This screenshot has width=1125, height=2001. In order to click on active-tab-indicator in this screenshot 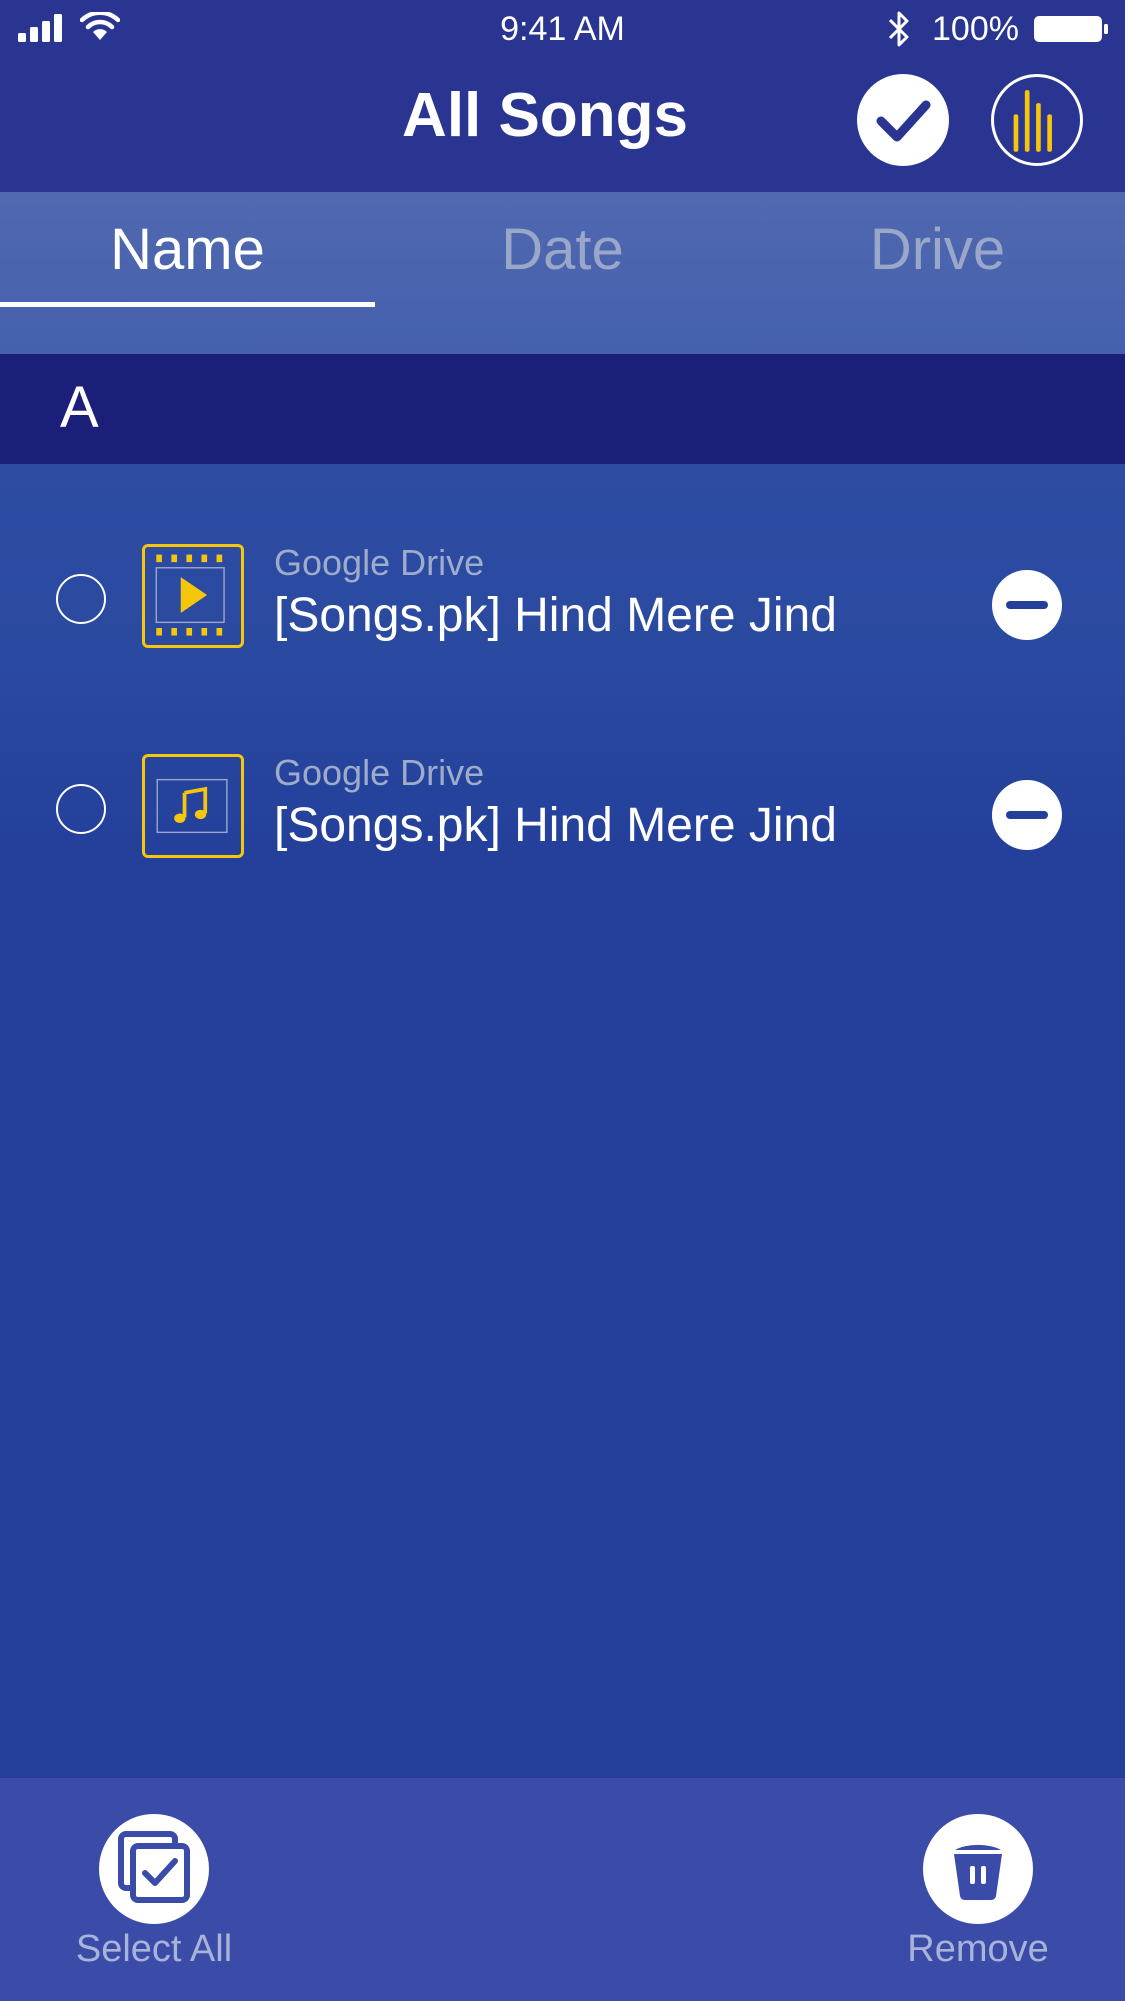, I will do `click(187, 304)`.